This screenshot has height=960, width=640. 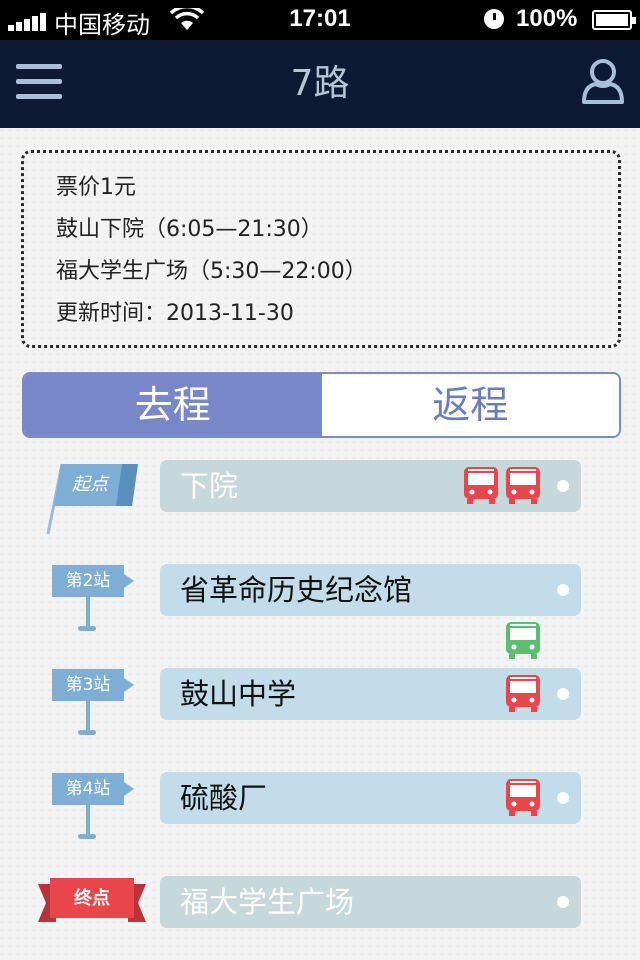 What do you see at coordinates (93, 685) in the screenshot?
I see `station-number-badge: 第3站` at bounding box center [93, 685].